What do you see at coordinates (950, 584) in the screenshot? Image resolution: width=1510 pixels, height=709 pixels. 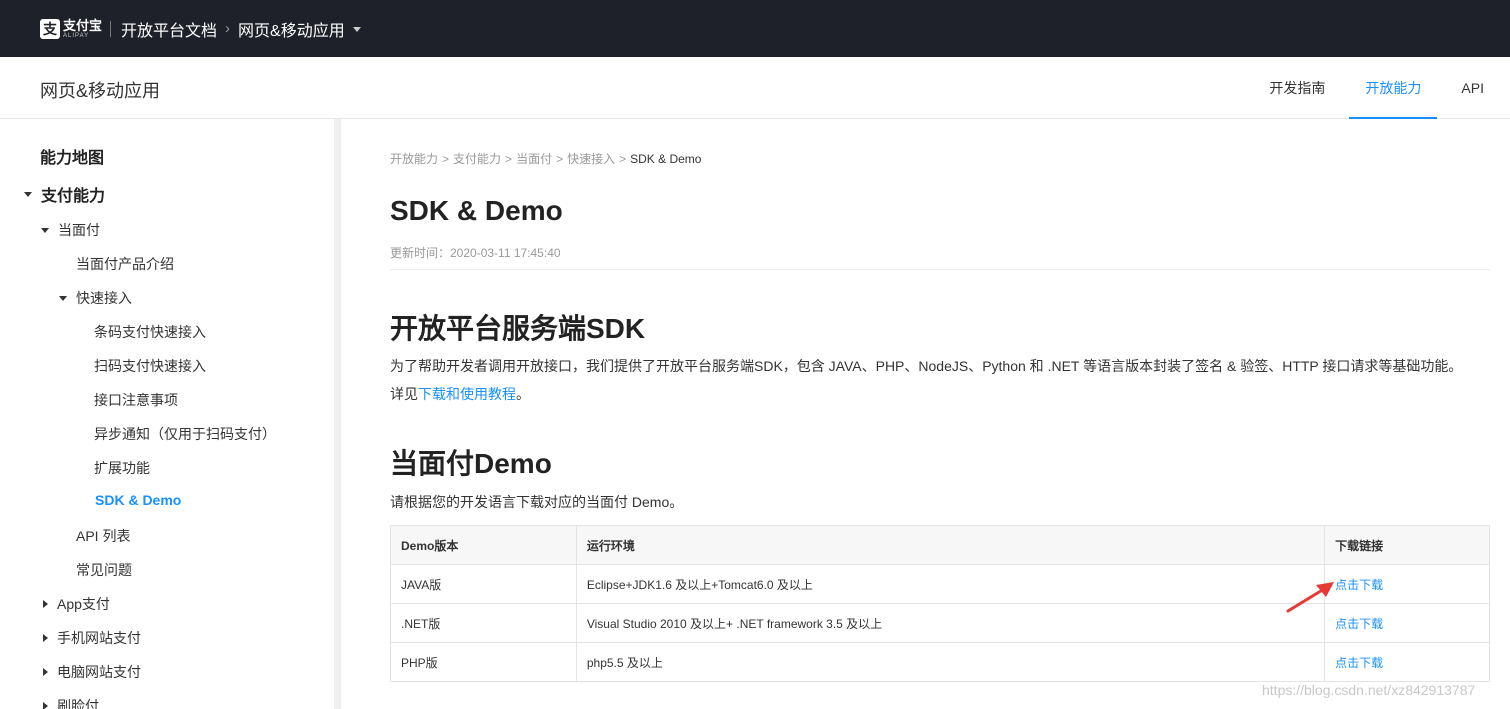 I see `cell-env: Eclipse+JDK1.6 及以上+Tomcat6.0 及以上` at bounding box center [950, 584].